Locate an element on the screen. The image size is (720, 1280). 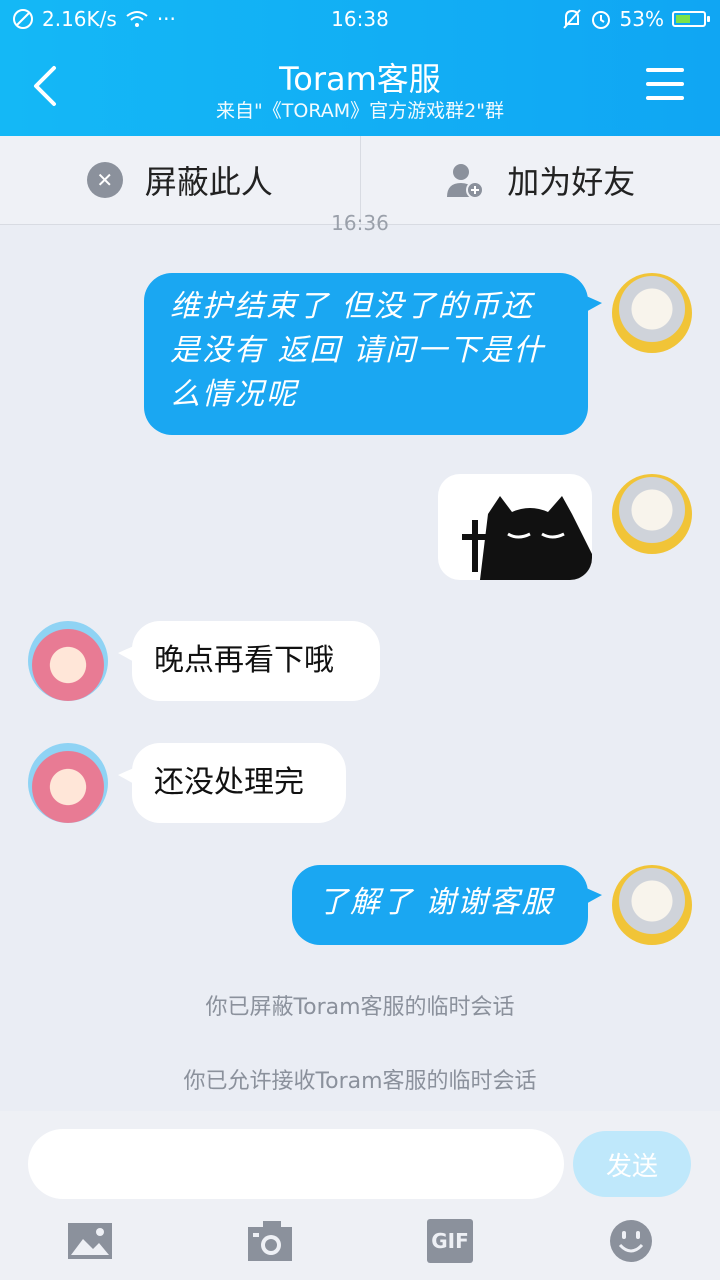
alarm-icon is located at coordinates (600, 20).